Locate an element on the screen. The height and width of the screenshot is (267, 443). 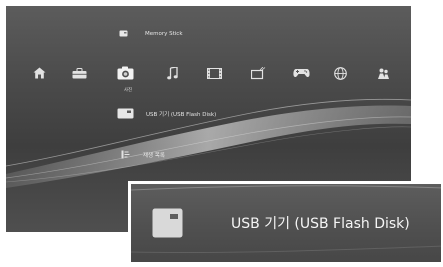
home-icon is located at coordinates (39, 73).